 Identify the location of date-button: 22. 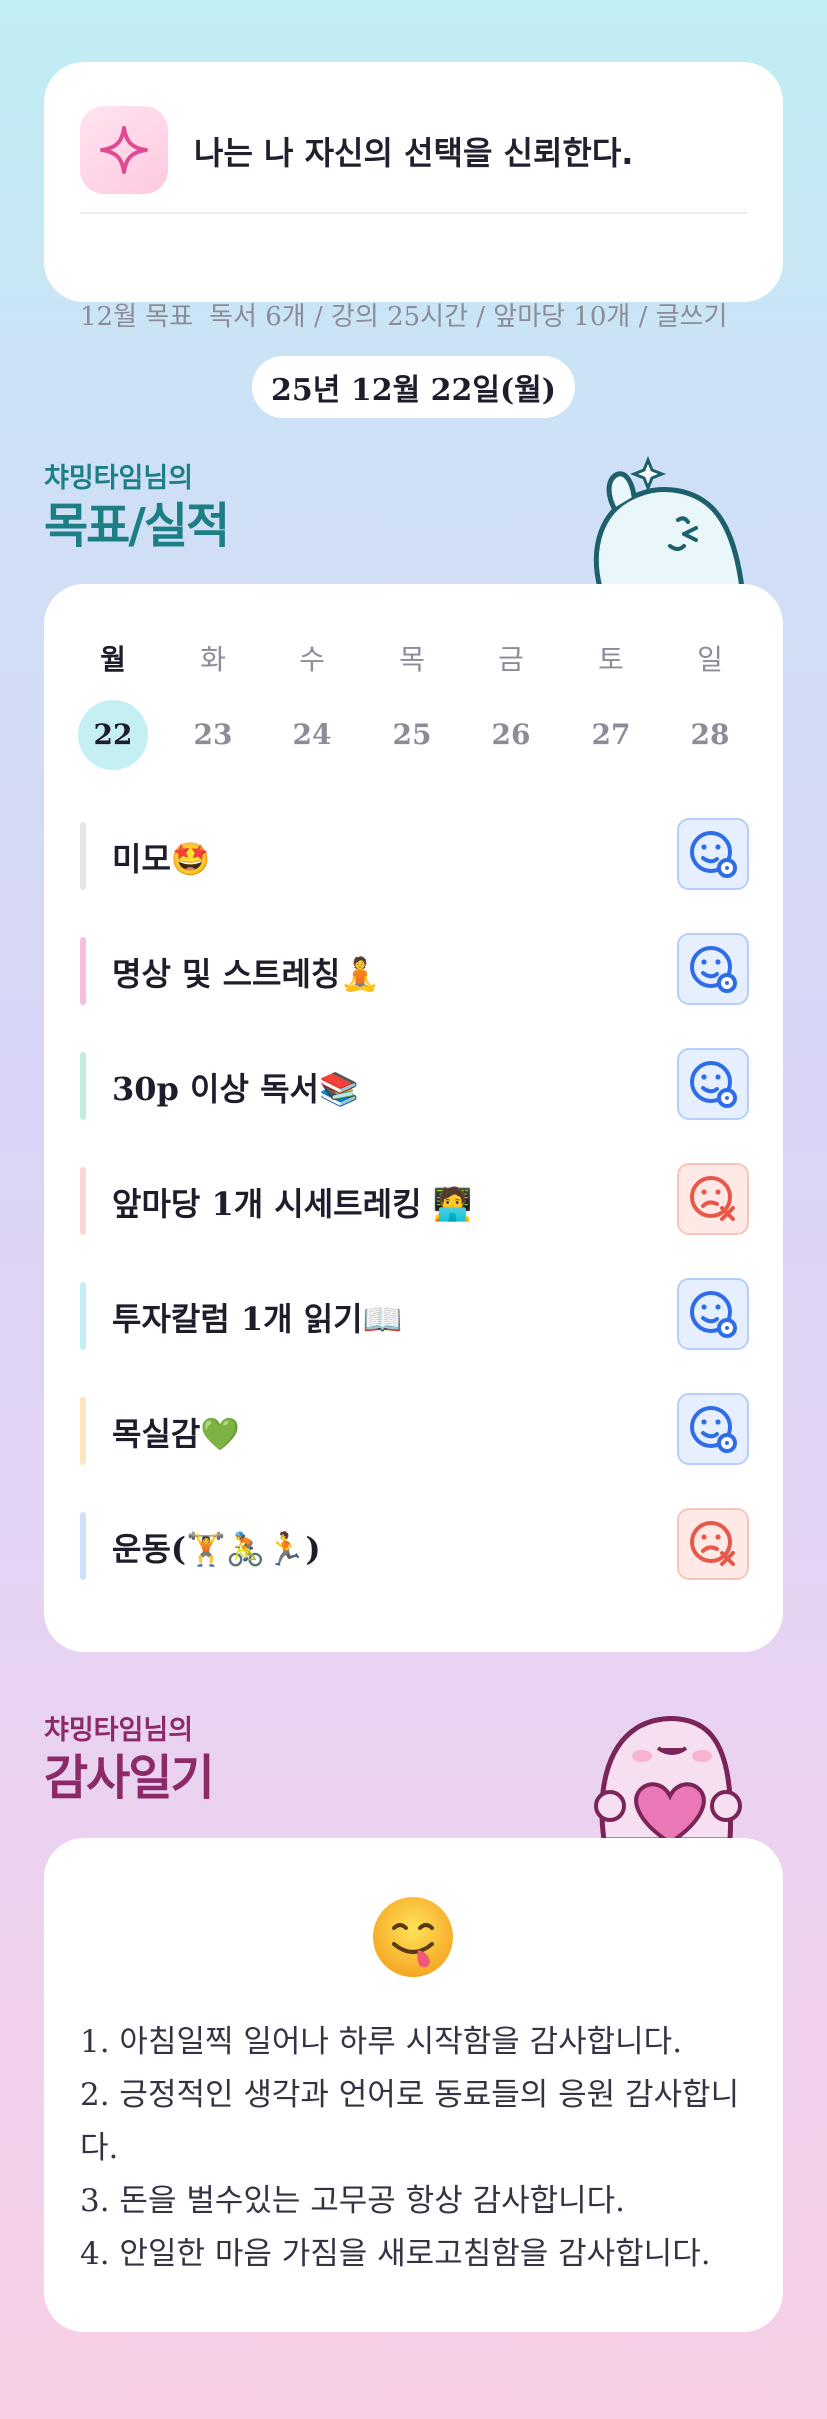
(113, 735).